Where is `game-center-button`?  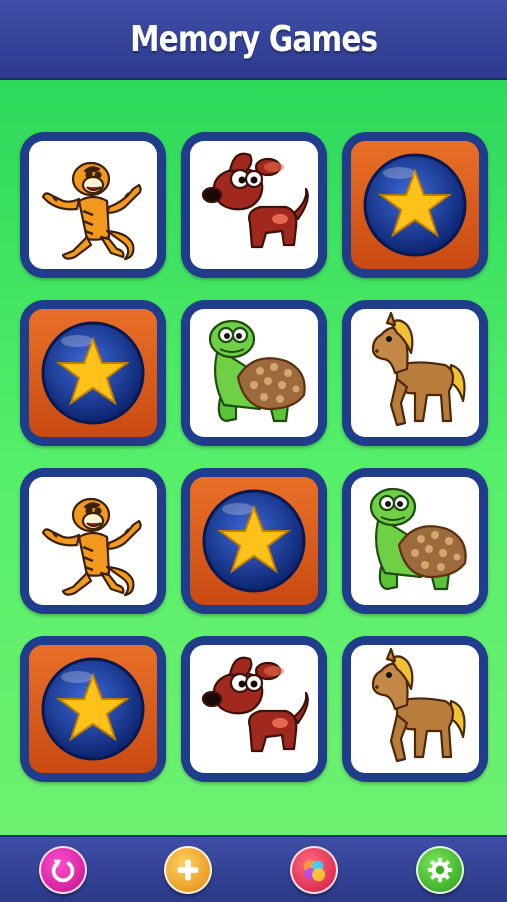
game-center-button is located at coordinates (314, 870).